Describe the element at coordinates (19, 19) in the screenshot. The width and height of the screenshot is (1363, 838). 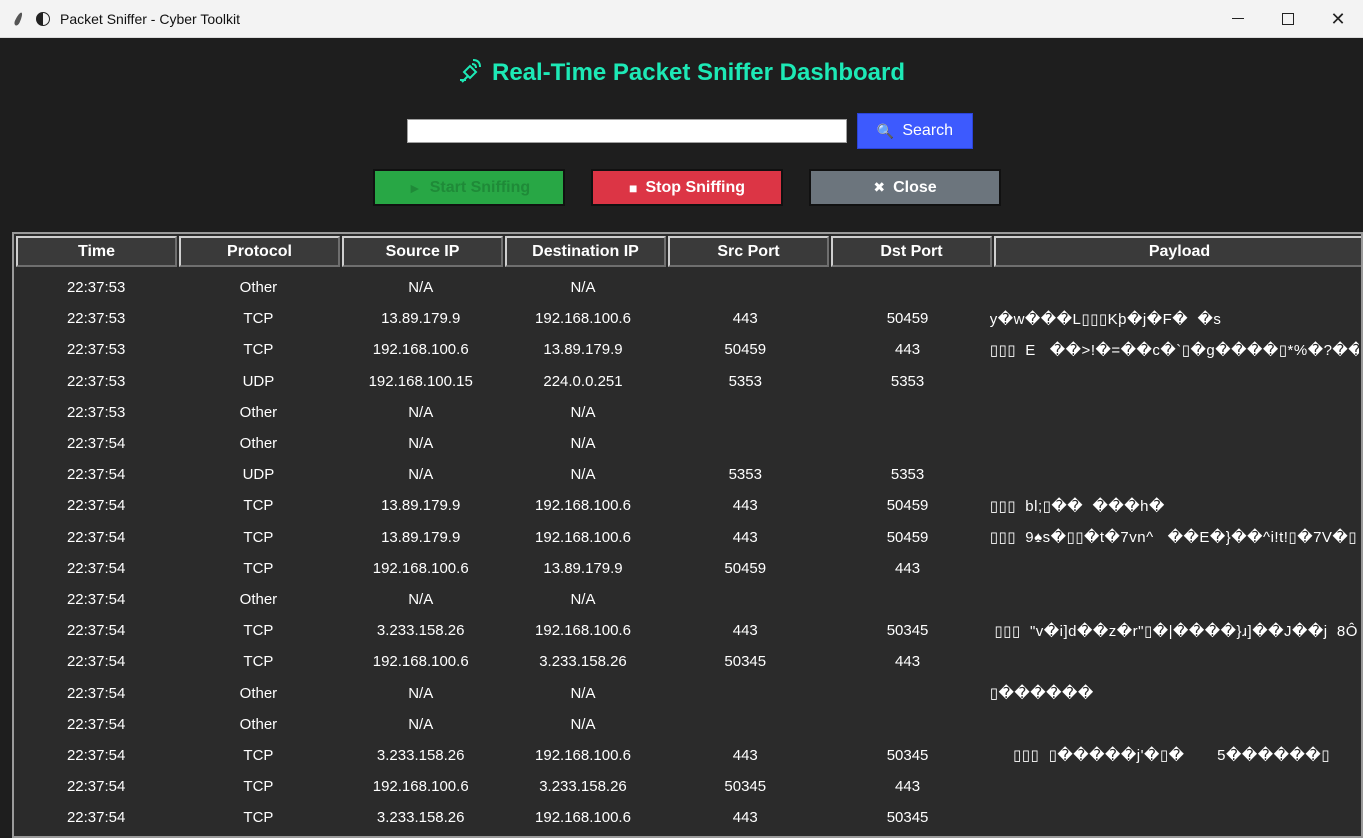
I see `feather-icon` at that location.